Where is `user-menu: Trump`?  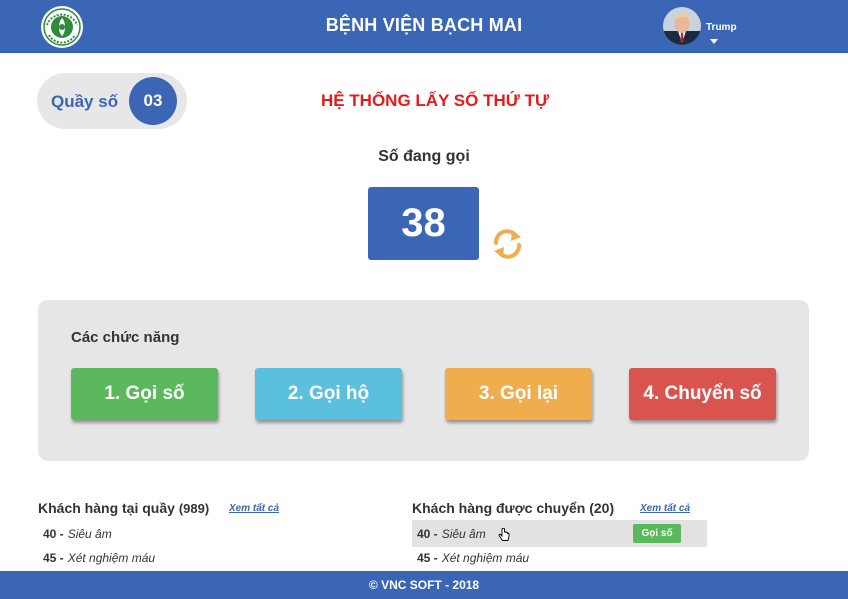 user-menu: Trump is located at coordinates (700, 27).